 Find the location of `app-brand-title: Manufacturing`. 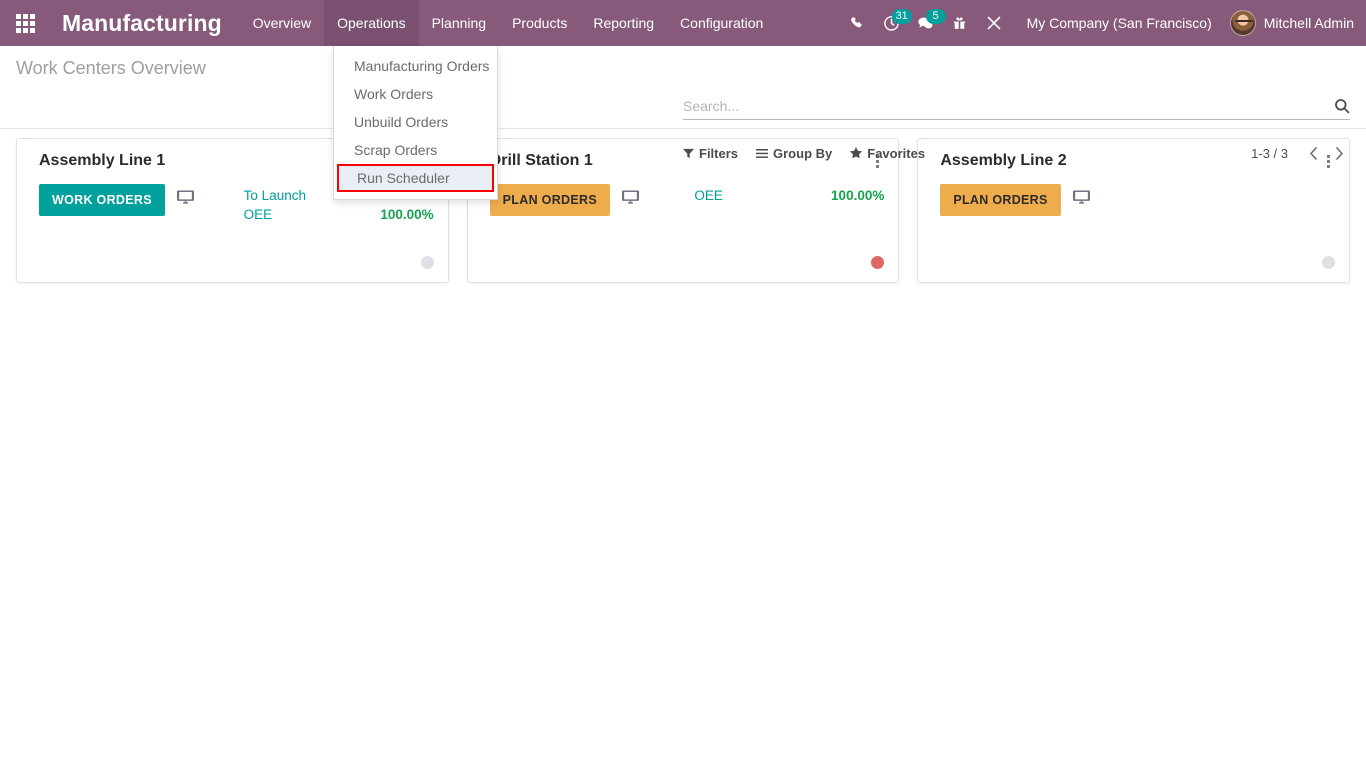

app-brand-title: Manufacturing is located at coordinates (145, 23).